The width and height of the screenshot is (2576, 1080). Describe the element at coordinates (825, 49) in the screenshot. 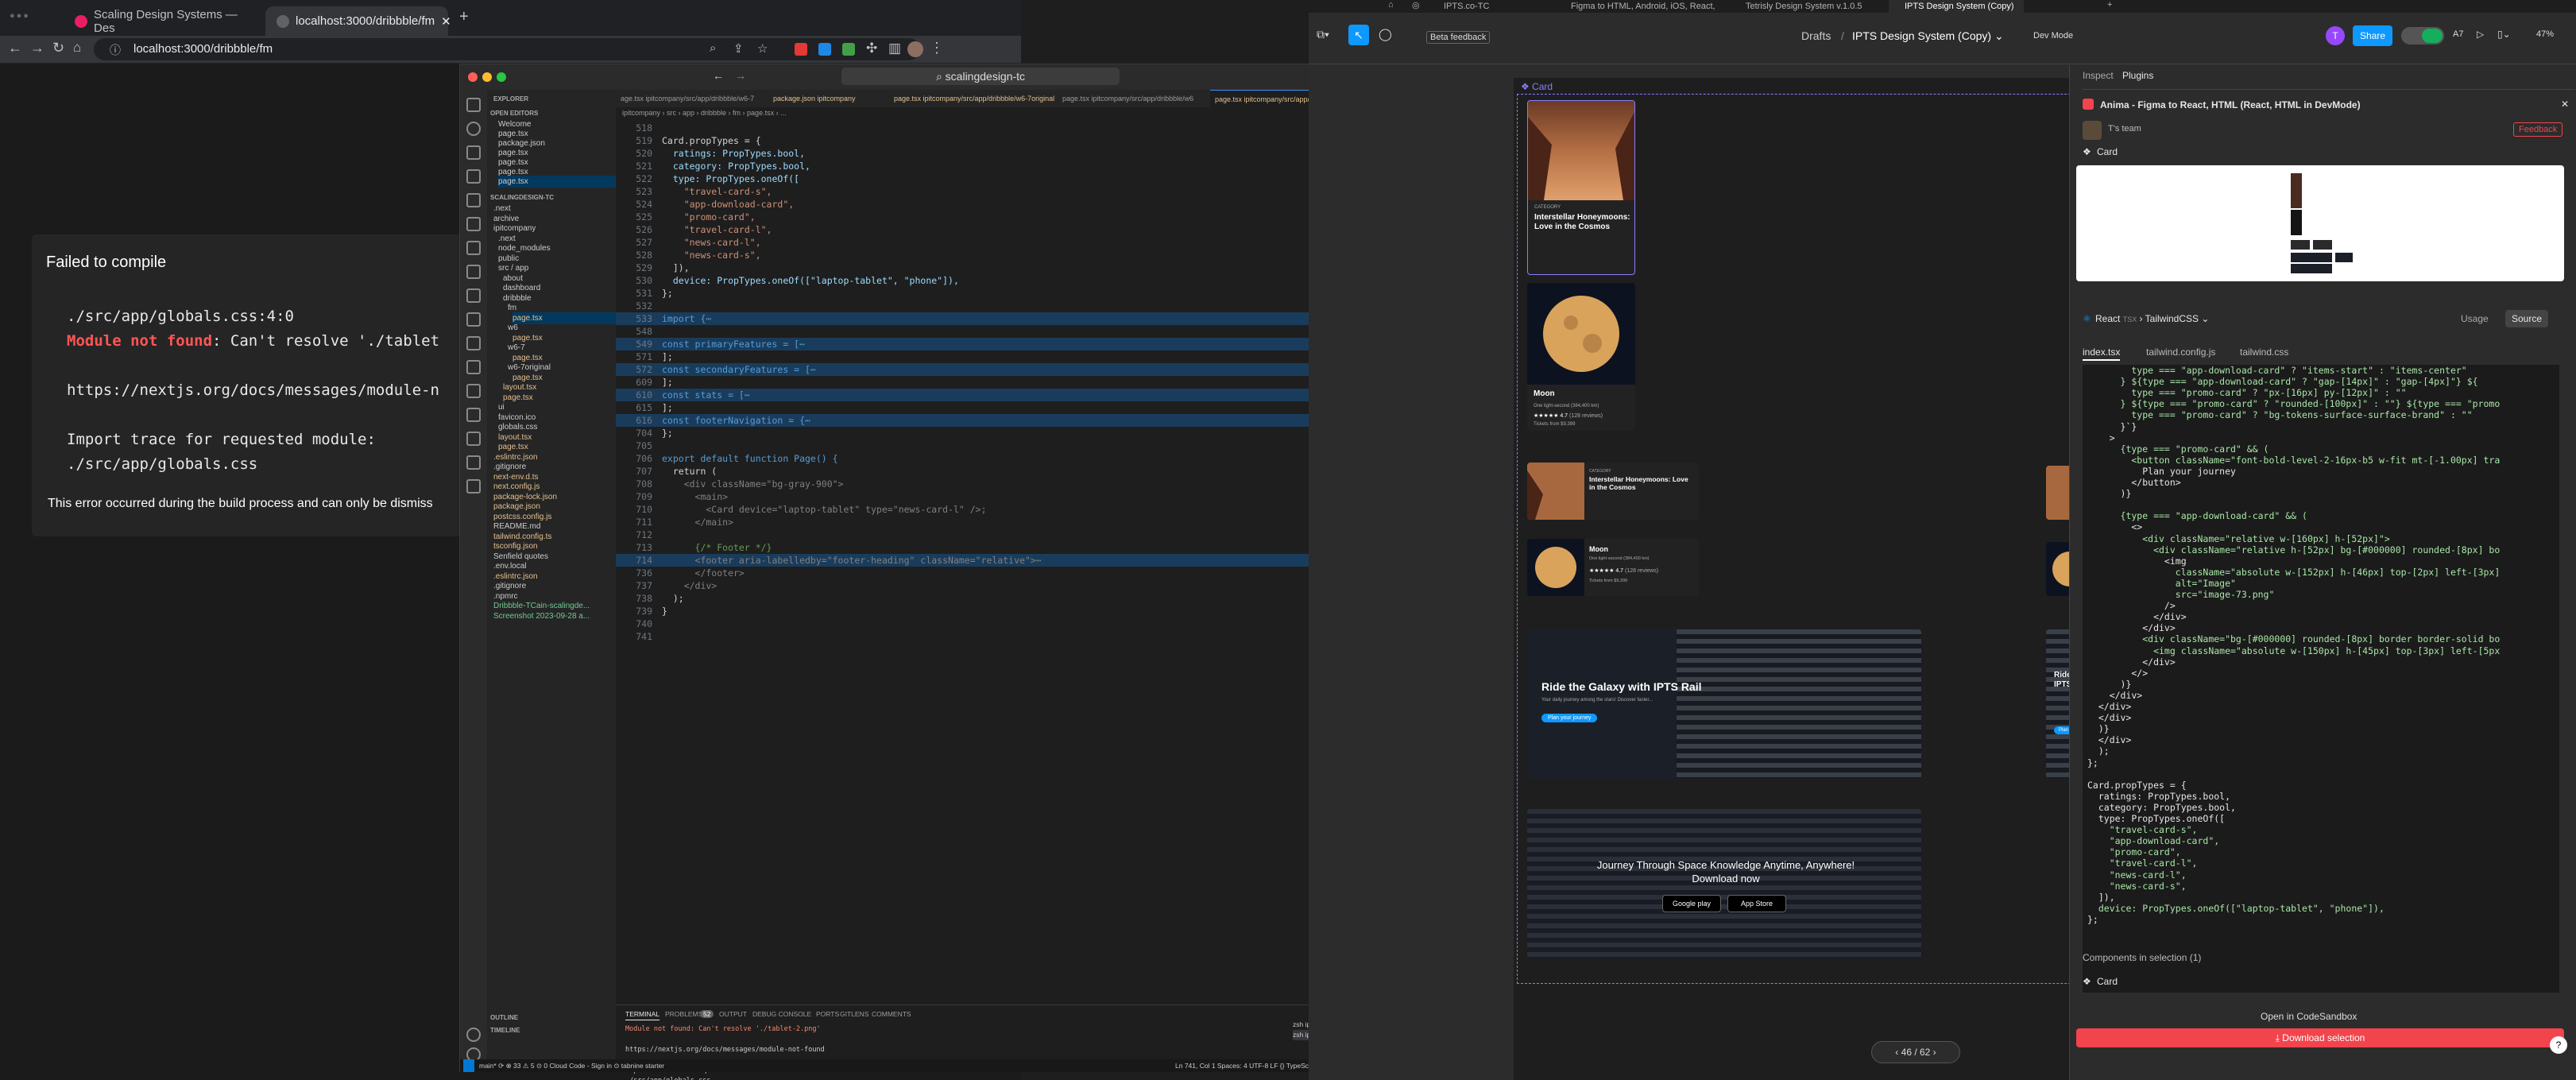

I see `extension-blue-icon` at that location.